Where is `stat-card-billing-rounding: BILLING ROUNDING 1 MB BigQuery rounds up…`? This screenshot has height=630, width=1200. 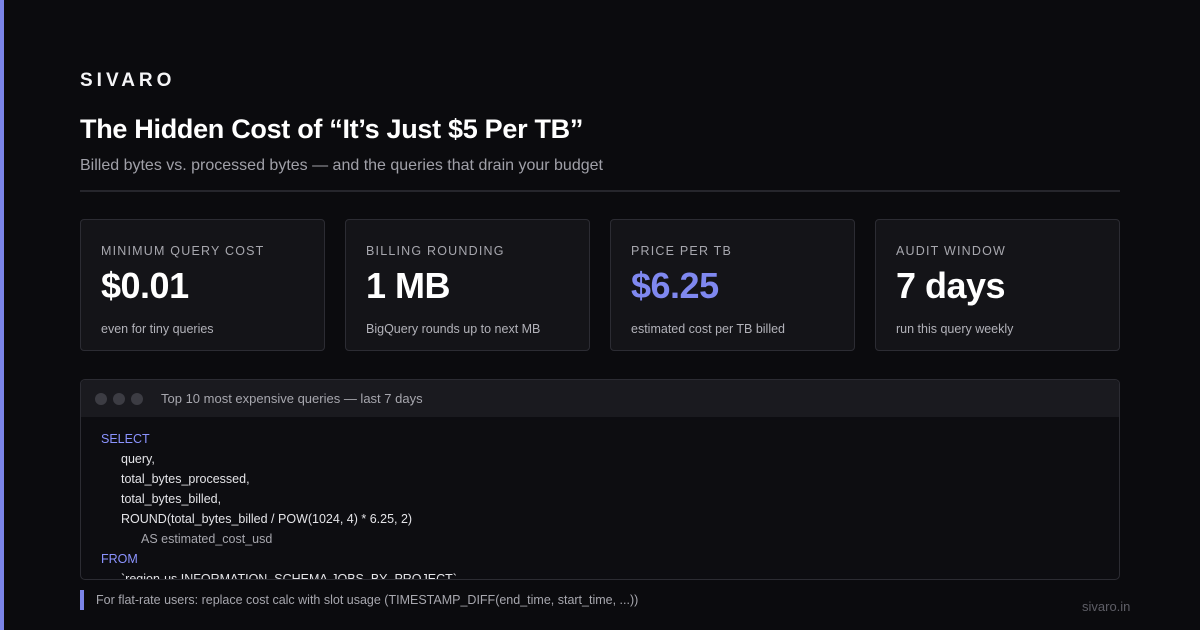 stat-card-billing-rounding: BILLING ROUNDING 1 MB BigQuery rounds up… is located at coordinates (467, 285).